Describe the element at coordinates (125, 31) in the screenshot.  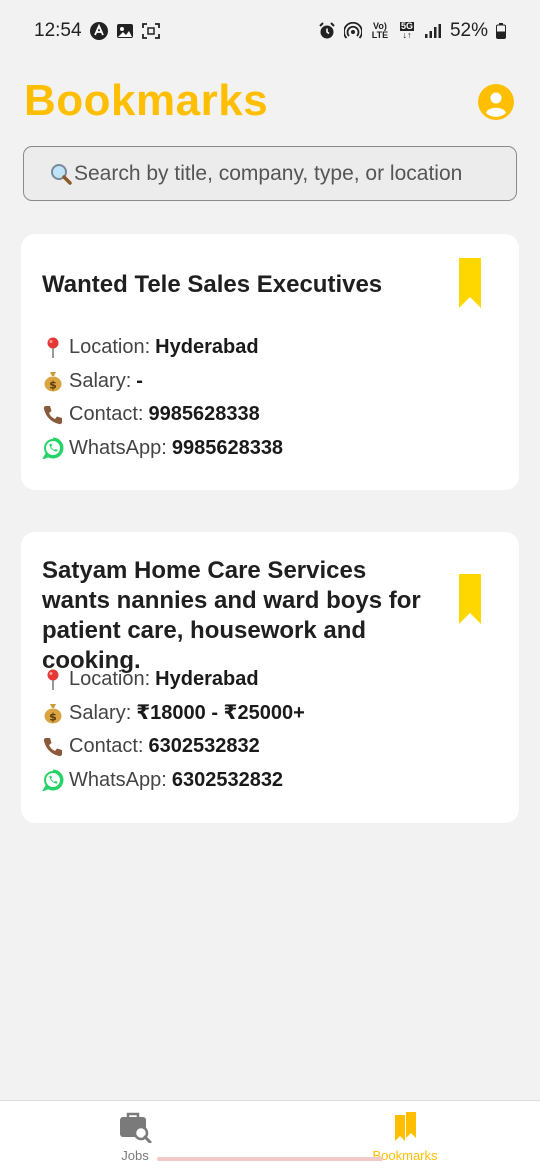
I see `gallery-notification-icon` at that location.